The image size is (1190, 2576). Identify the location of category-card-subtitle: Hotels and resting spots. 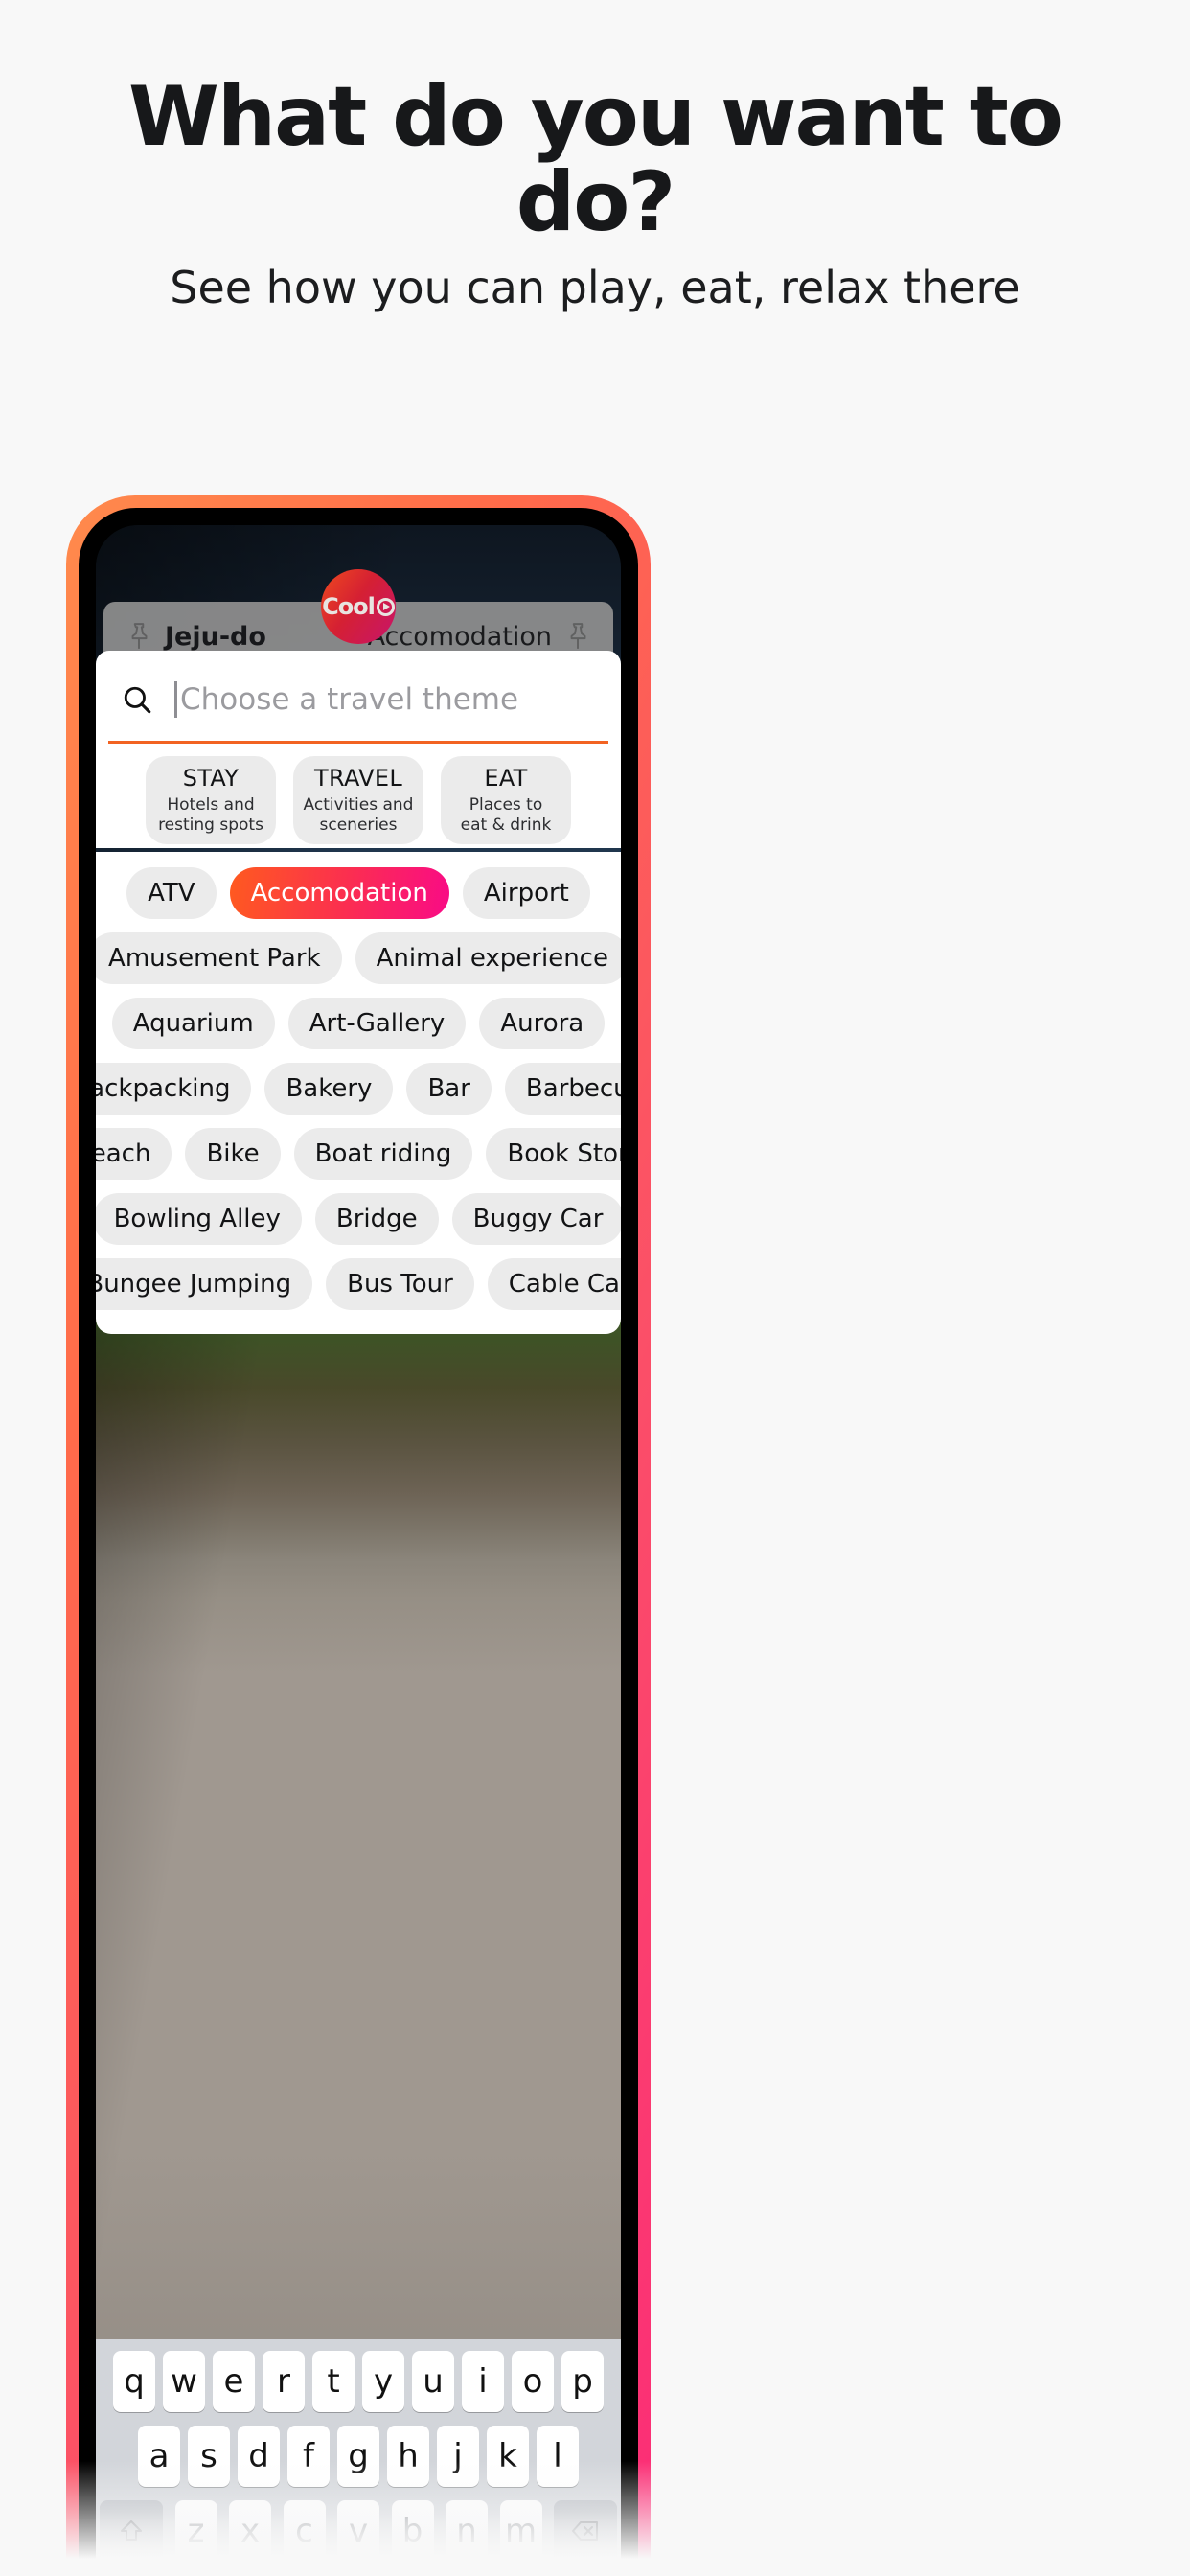
(210, 815).